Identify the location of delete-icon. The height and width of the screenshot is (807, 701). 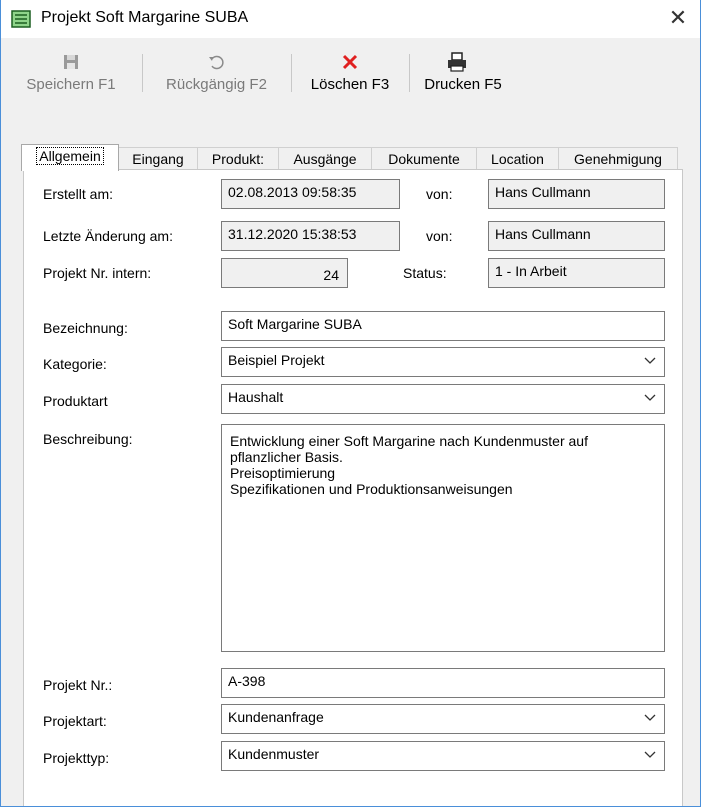
(350, 62).